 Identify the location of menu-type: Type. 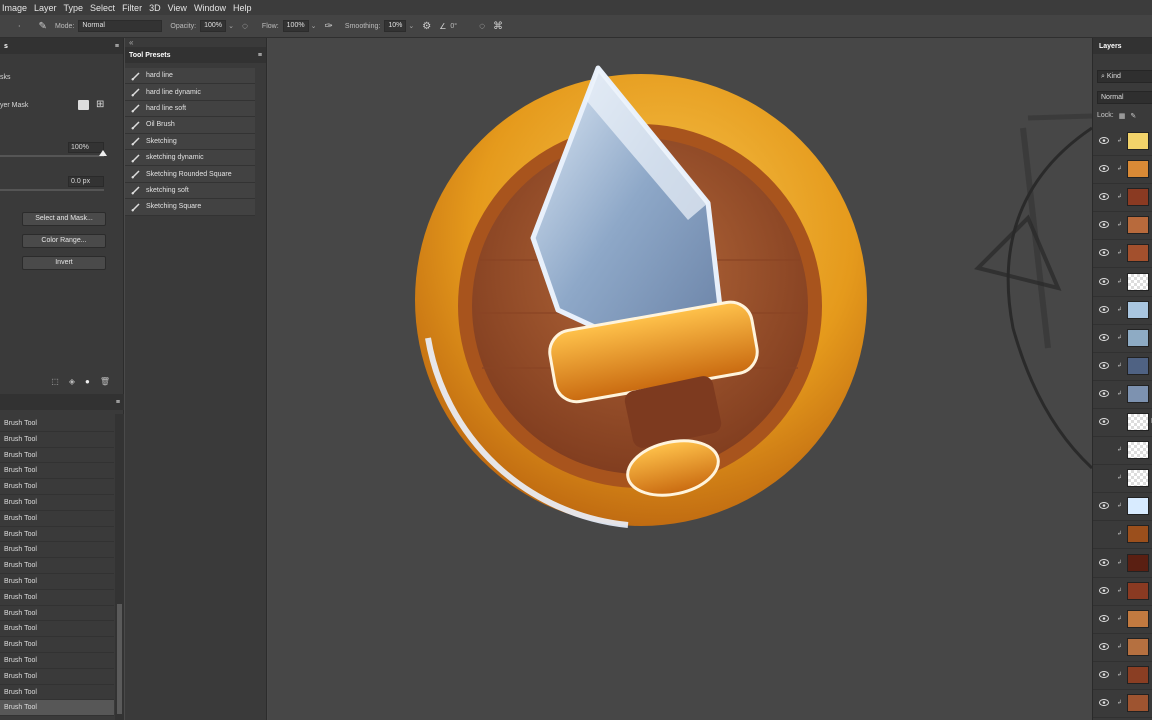
(74, 8).